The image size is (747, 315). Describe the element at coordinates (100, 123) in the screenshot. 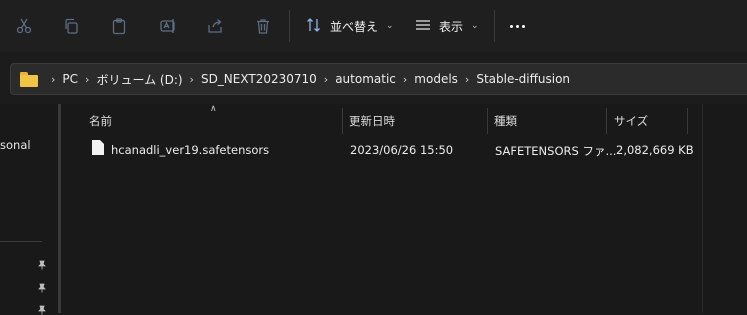

I see `column-header-name: 名前` at that location.